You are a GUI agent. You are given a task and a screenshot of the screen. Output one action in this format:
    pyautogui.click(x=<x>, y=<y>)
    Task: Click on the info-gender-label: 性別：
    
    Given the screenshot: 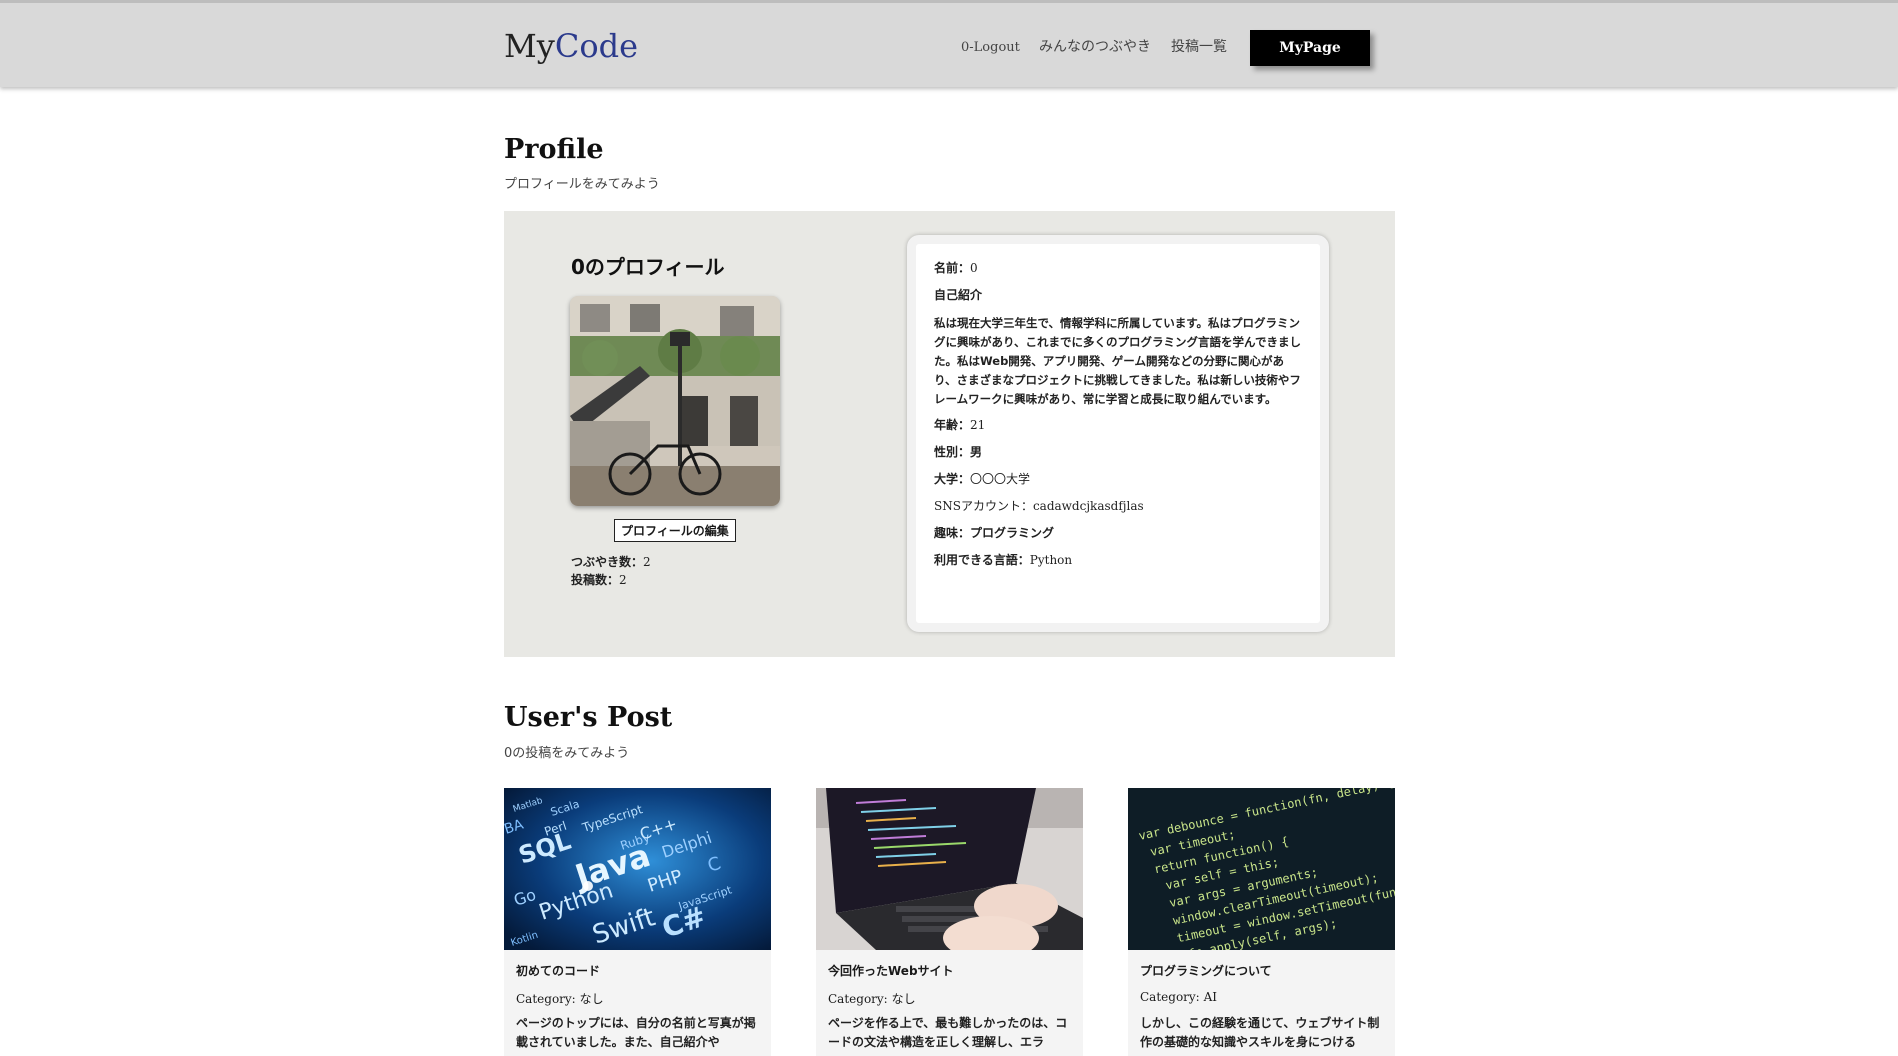 What is the action you would take?
    pyautogui.click(x=952, y=452)
    